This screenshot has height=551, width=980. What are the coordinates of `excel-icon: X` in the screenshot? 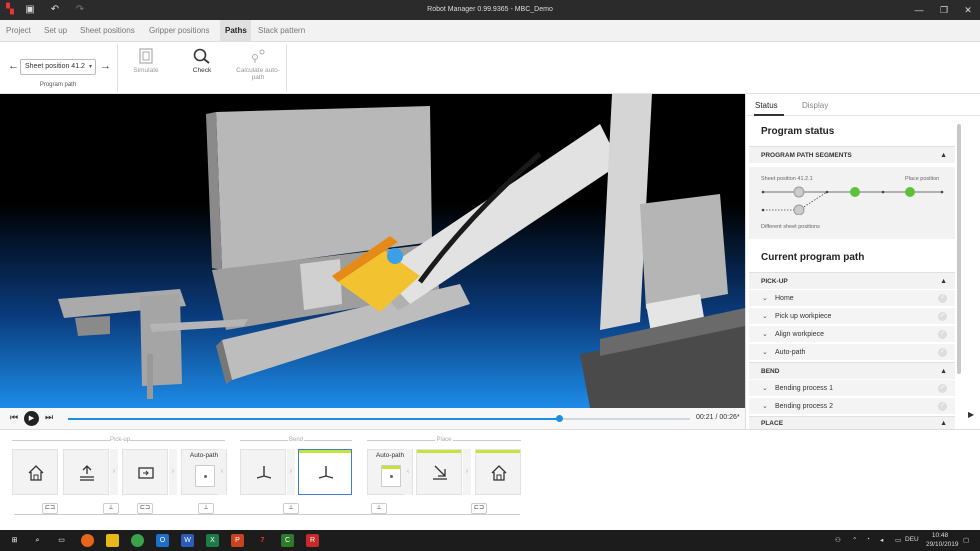 It's located at (212, 540).